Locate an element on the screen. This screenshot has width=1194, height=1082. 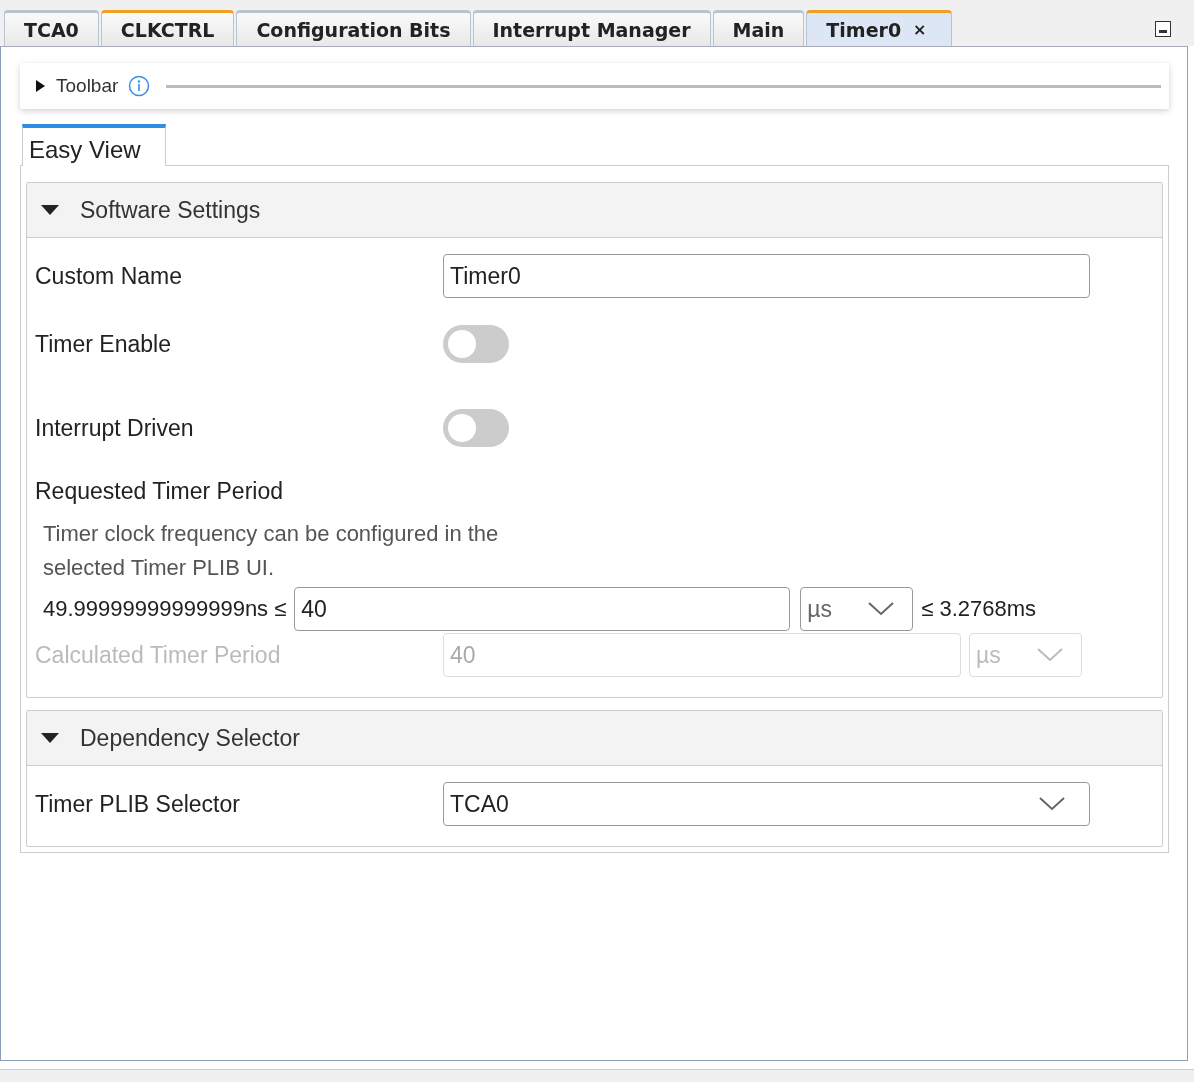
max-bound-label: ≤ 3.2768ms is located at coordinates (979, 609).